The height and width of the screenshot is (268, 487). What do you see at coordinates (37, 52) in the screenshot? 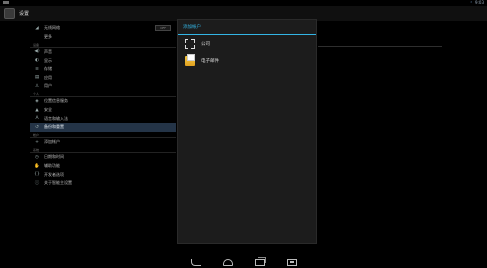
I see `sound-icon: ◀)` at bounding box center [37, 52].